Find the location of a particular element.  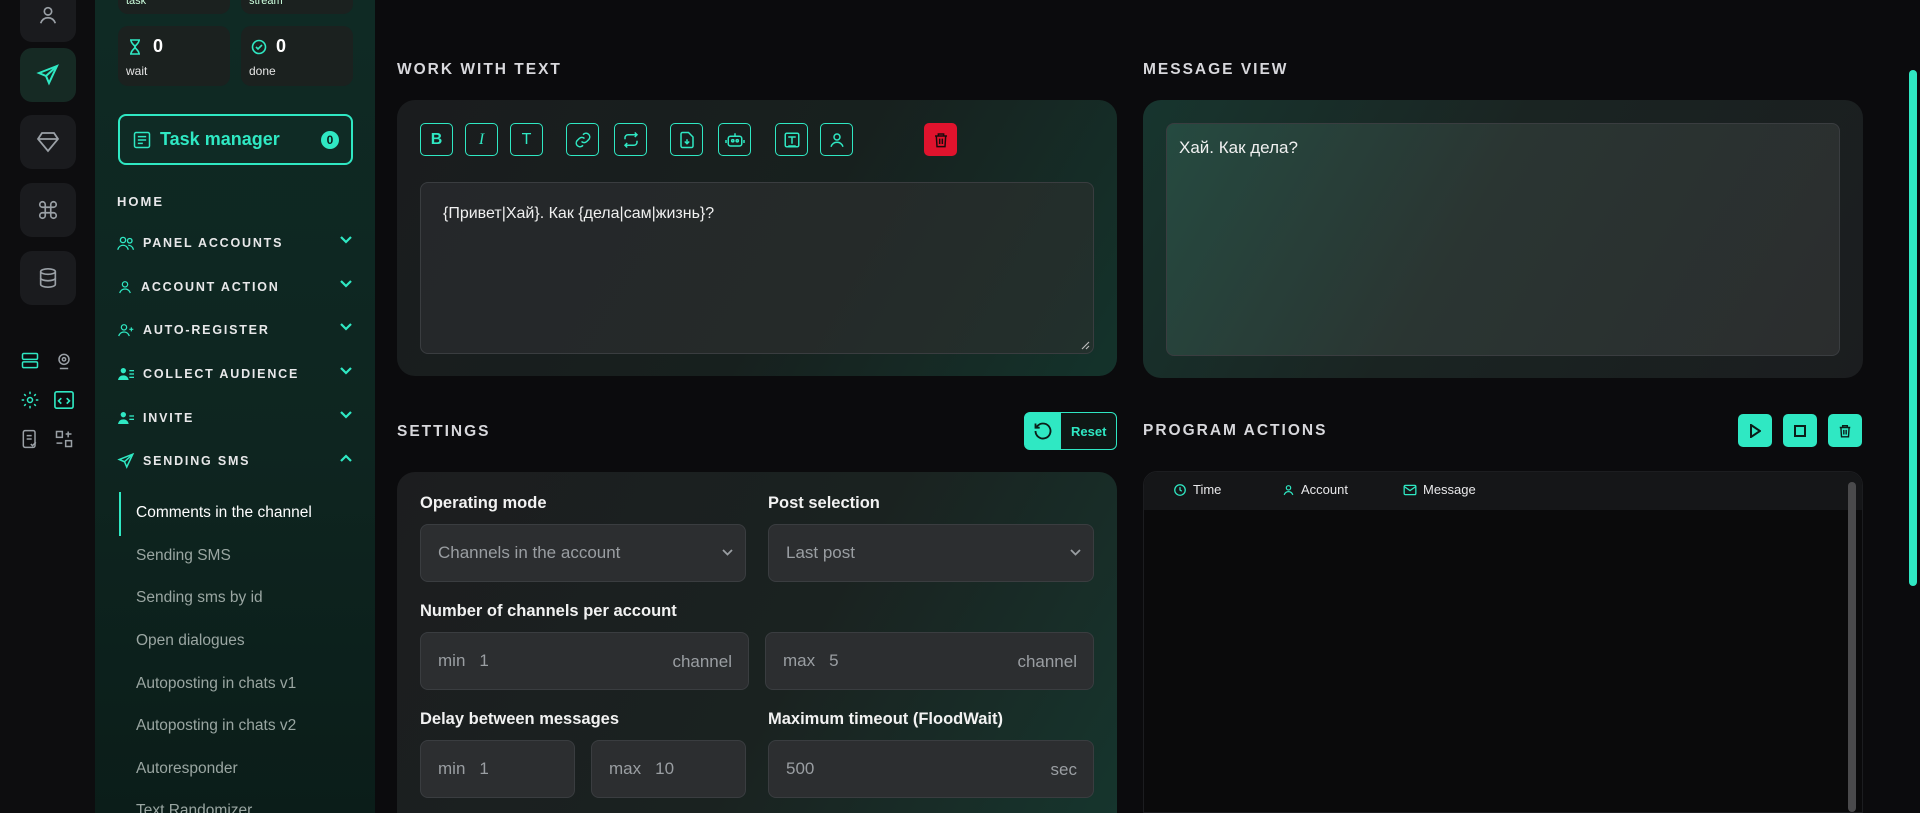

operating-mode-value: Channels in the account is located at coordinates (529, 552).